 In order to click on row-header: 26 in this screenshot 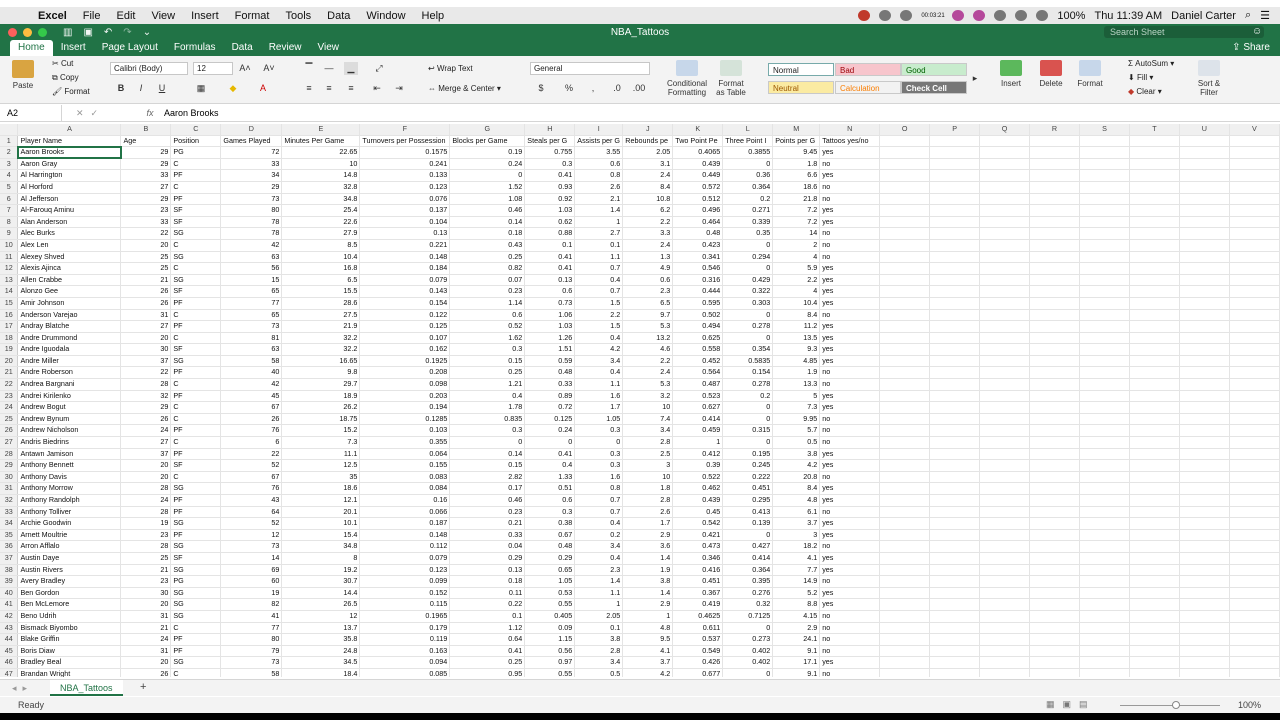, I will do `click(9, 431)`.